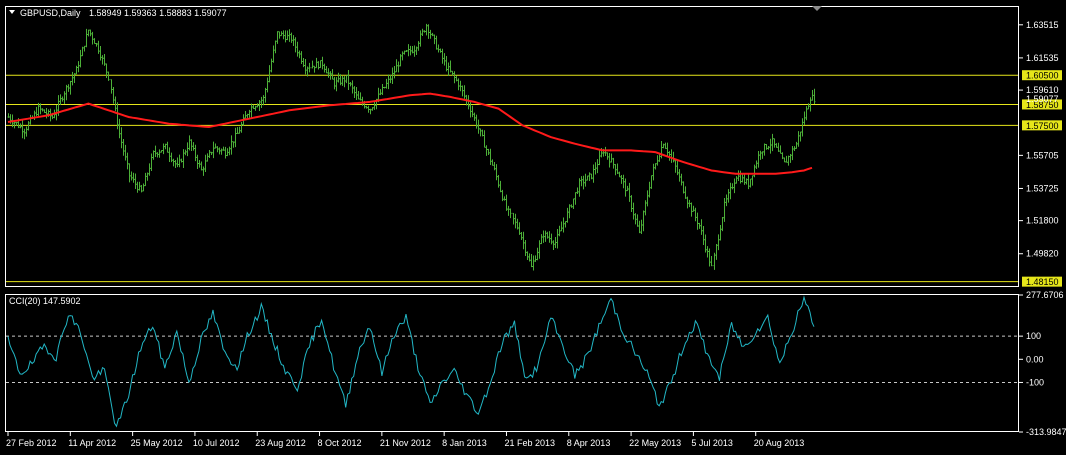 This screenshot has width=1066, height=455. What do you see at coordinates (817, 8) in the screenshot?
I see `scroll-marker-icon` at bounding box center [817, 8].